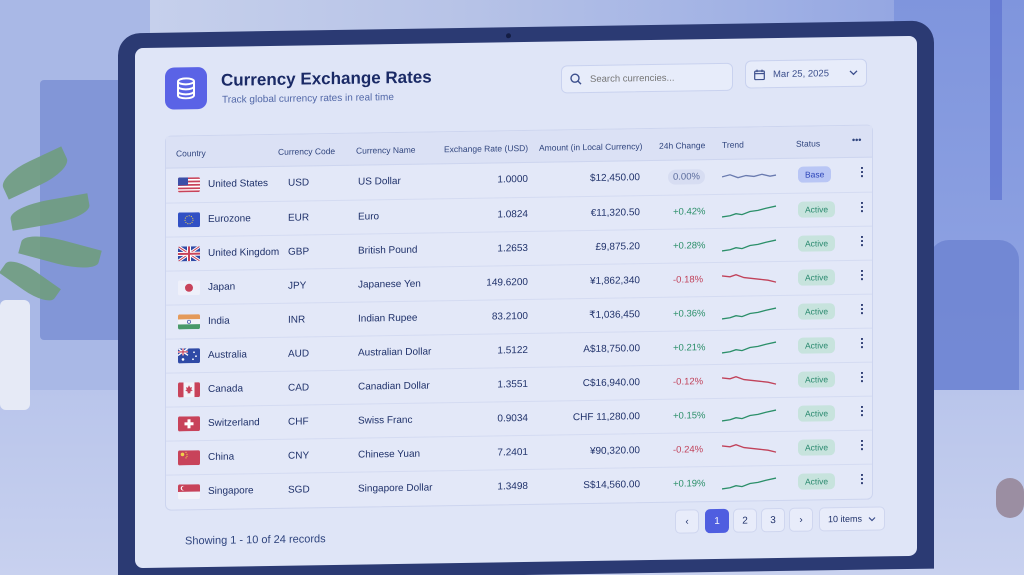 The height and width of the screenshot is (575, 1024). Describe the element at coordinates (611, 349) in the screenshot. I see `local-amount: A$18,750.00` at that location.